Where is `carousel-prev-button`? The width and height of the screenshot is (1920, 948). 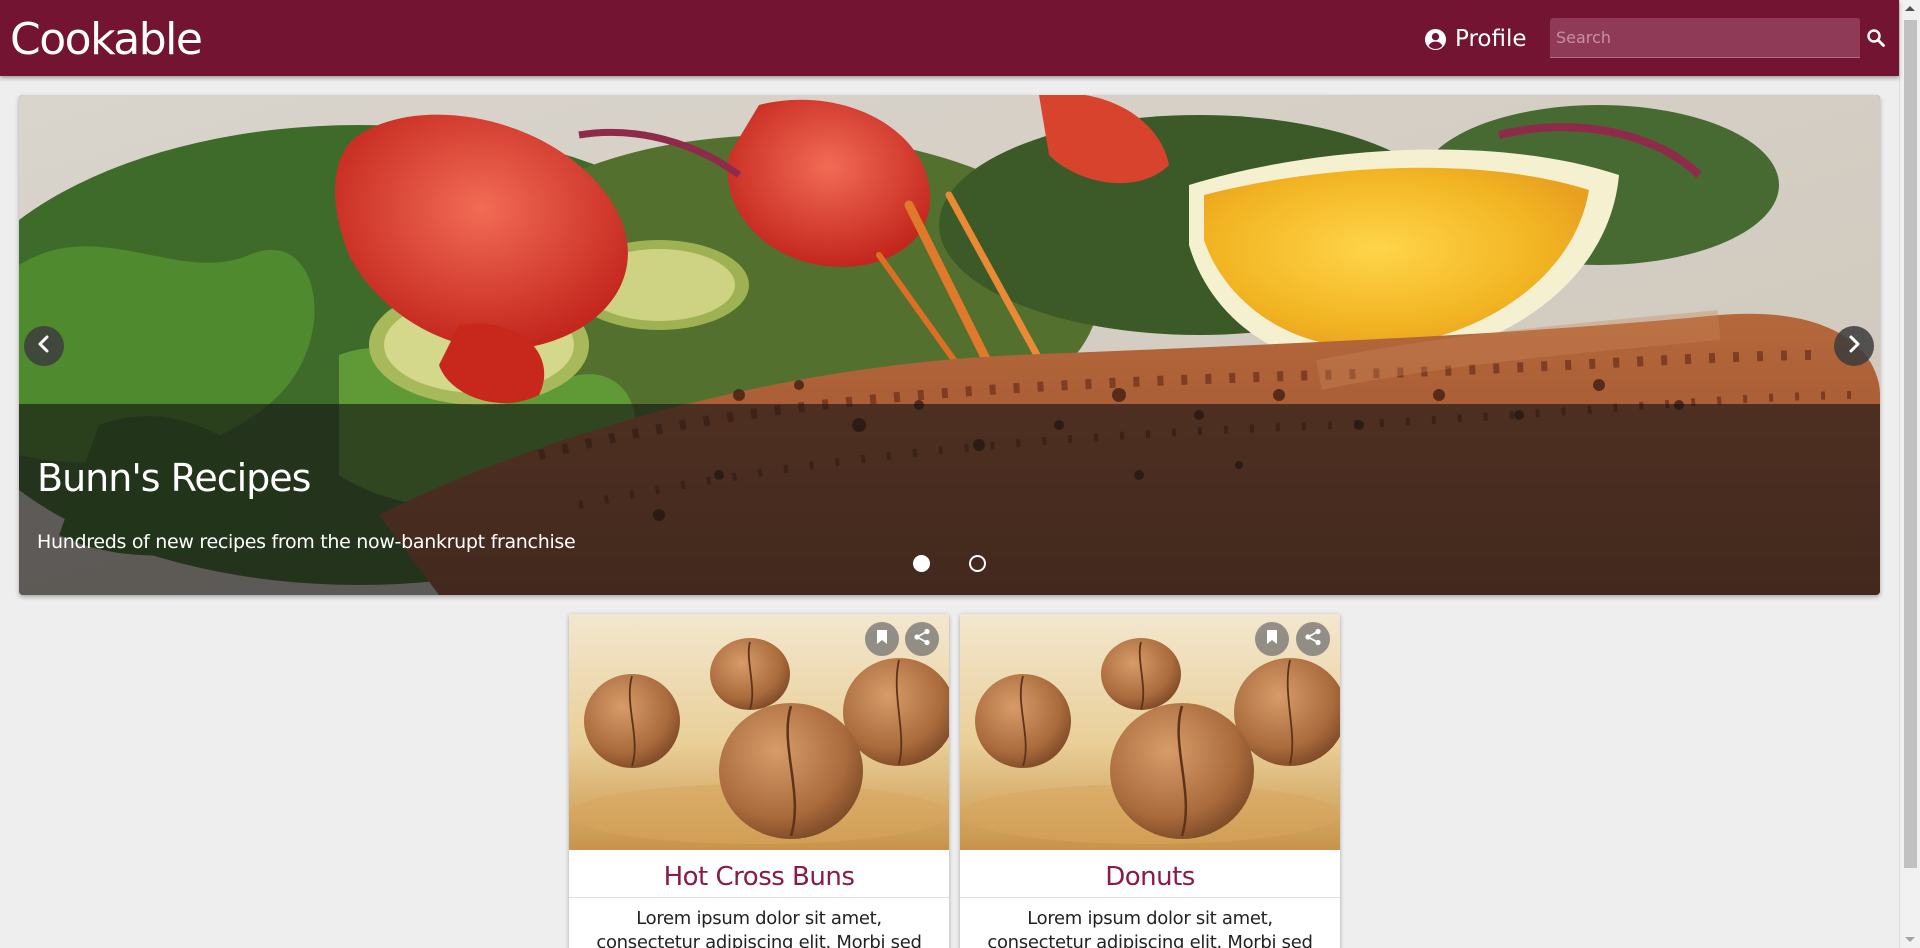 carousel-prev-button is located at coordinates (44, 346).